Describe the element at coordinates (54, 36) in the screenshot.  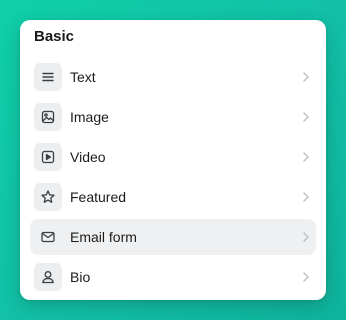
I see `section-title: Basic` at that location.